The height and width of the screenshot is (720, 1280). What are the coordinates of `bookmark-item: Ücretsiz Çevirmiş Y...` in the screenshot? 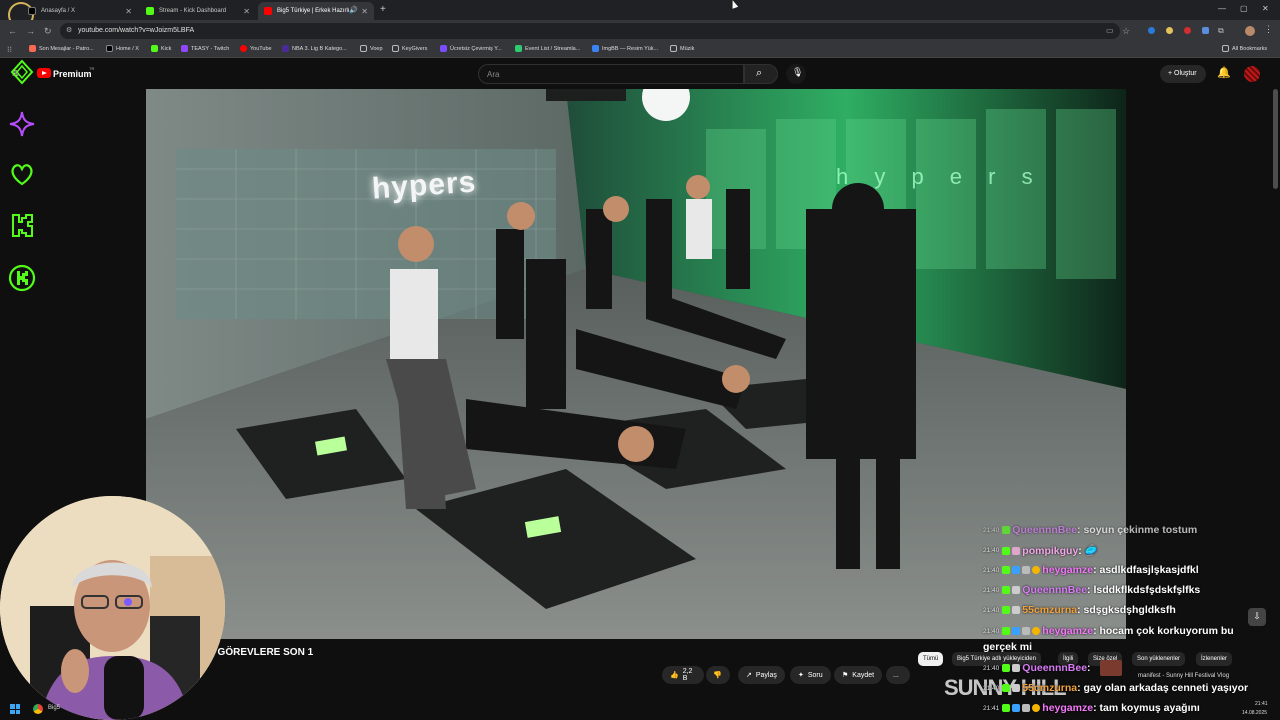 It's located at (471, 48).